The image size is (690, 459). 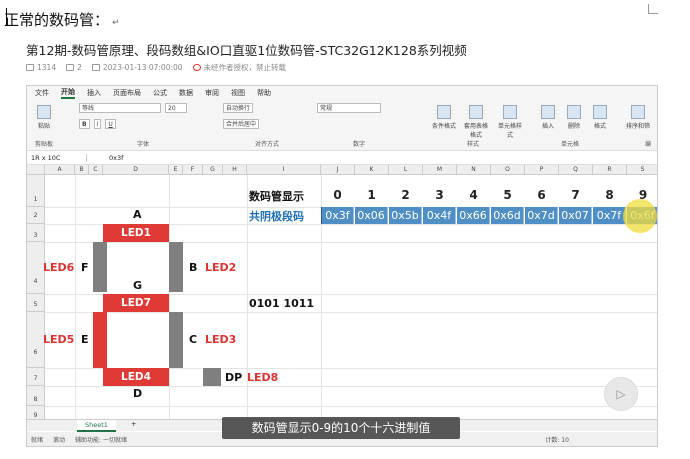 What do you see at coordinates (94, 93) in the screenshot?
I see `menu-insert: 插入` at bounding box center [94, 93].